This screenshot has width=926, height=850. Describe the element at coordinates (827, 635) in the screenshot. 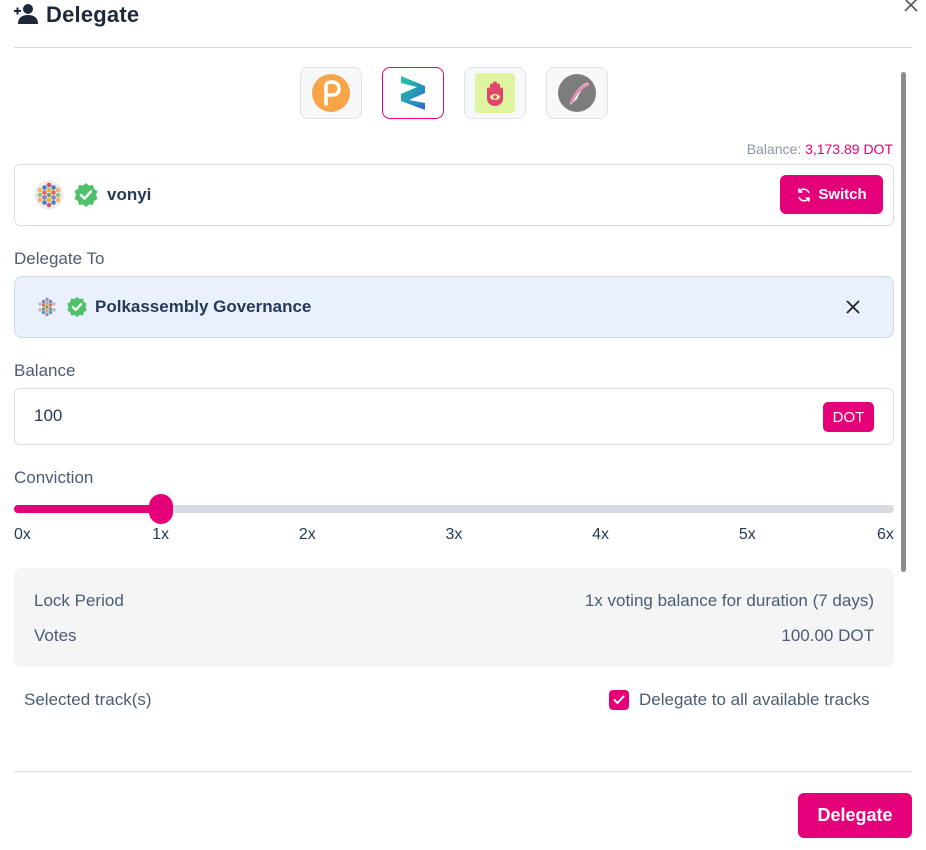

I see `votes-value: 100.00 DOT` at that location.